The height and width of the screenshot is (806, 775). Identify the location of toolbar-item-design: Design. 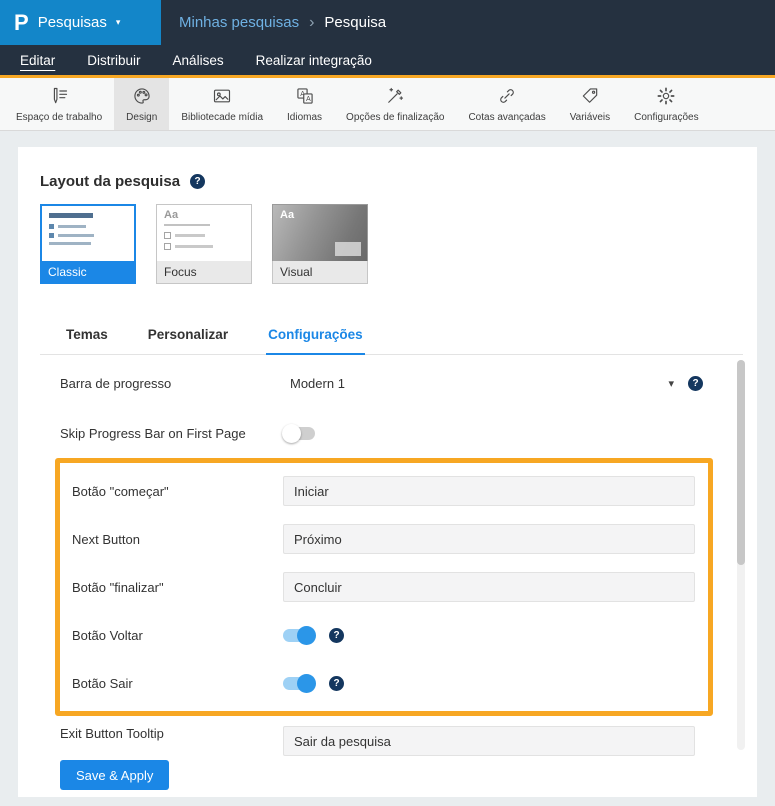
(142, 104).